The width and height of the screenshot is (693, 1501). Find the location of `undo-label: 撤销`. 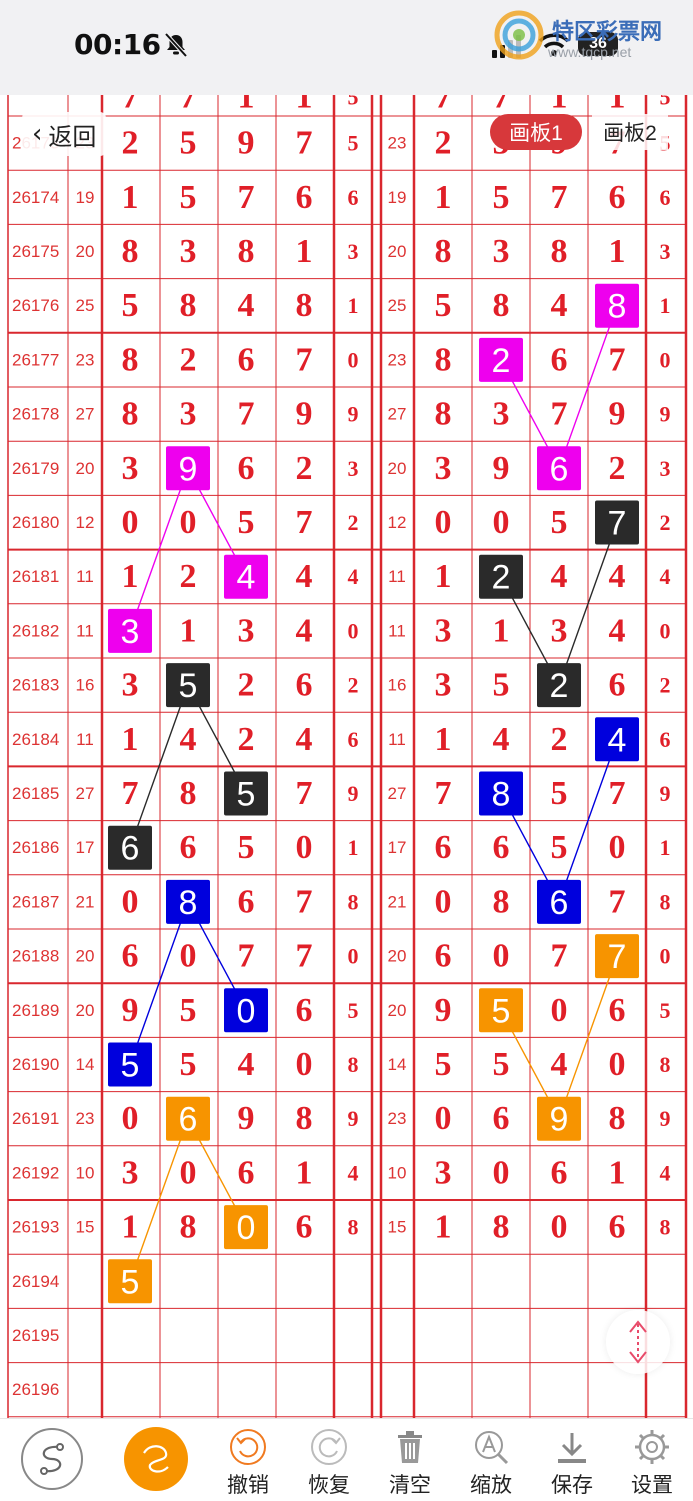

undo-label: 撤销 is located at coordinates (248, 1485).